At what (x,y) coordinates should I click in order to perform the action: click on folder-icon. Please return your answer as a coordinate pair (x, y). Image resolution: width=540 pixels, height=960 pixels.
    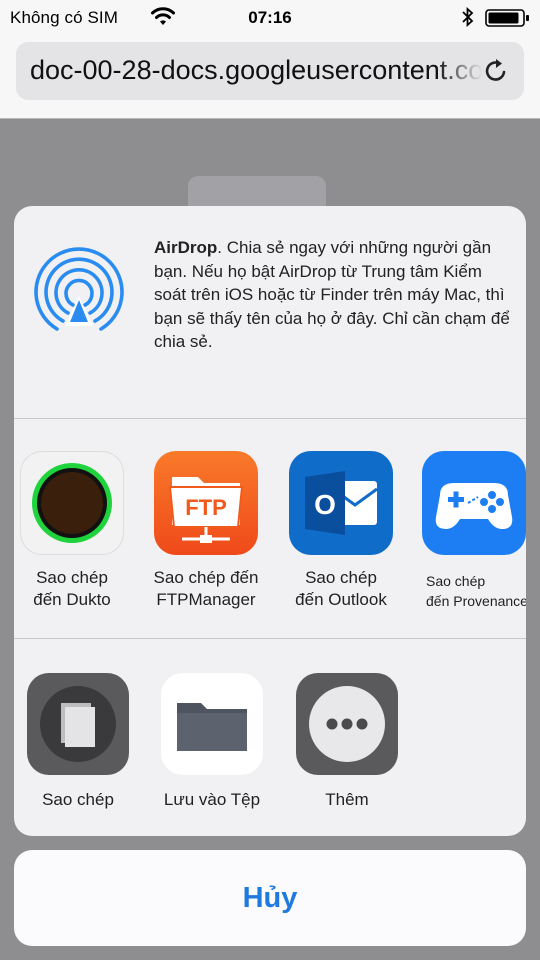
    Looking at the image, I should click on (212, 724).